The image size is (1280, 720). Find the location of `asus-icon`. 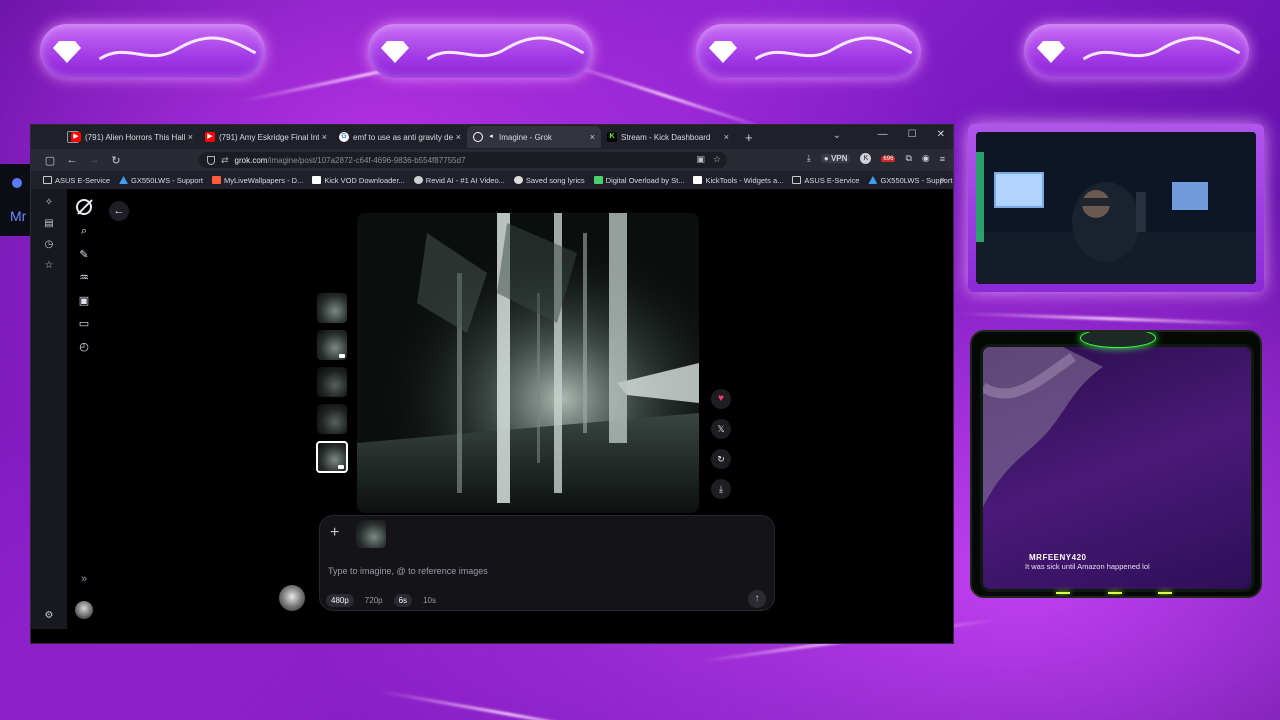

asus-icon is located at coordinates (124, 180).